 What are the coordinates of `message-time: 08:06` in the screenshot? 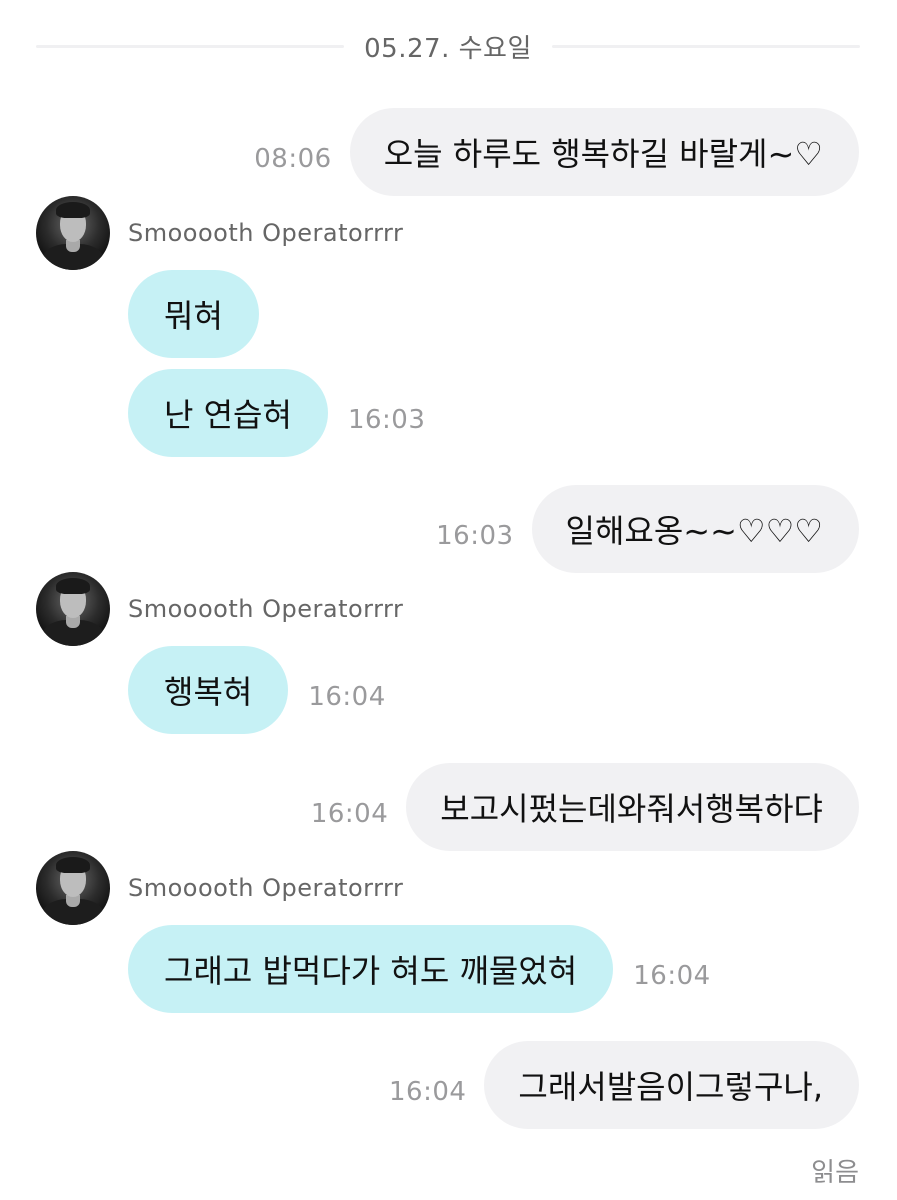 It's located at (293, 159).